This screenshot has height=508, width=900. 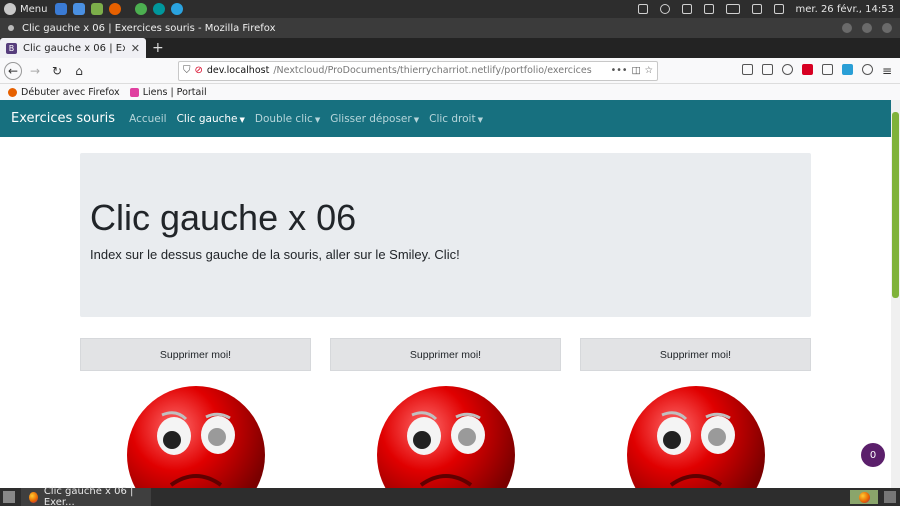 I want to click on tab-active: B Clic gauche x 06 | Exercic ✕, so click(x=73, y=48).